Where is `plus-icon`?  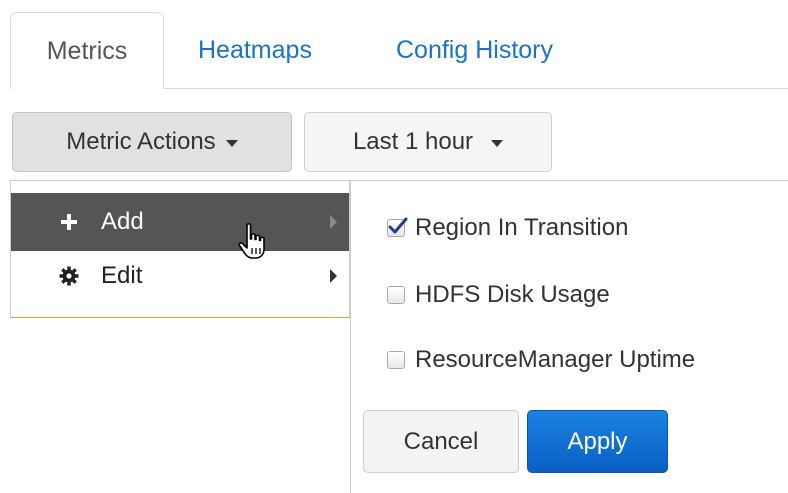 plus-icon is located at coordinates (69, 222).